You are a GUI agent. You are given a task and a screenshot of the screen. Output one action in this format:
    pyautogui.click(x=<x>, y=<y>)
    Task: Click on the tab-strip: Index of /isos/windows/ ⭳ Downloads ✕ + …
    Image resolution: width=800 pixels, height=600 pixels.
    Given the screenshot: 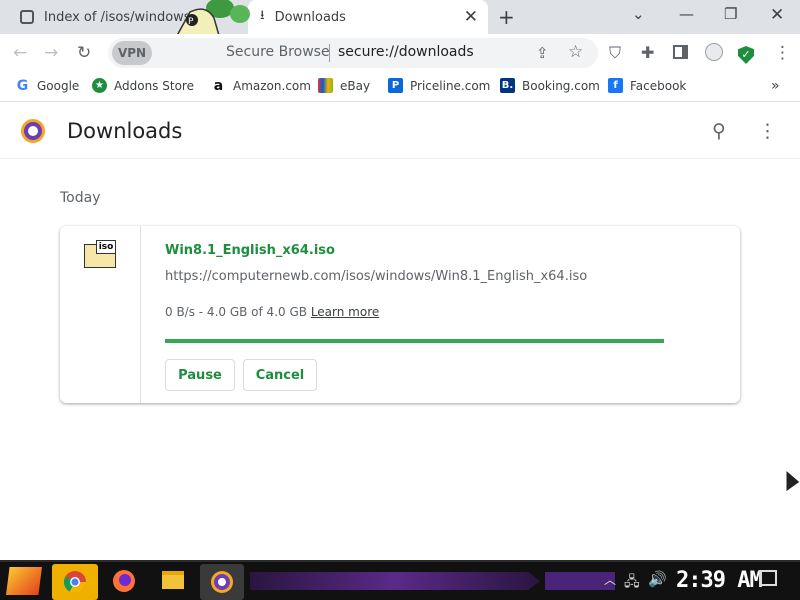 What is the action you would take?
    pyautogui.click(x=400, y=17)
    